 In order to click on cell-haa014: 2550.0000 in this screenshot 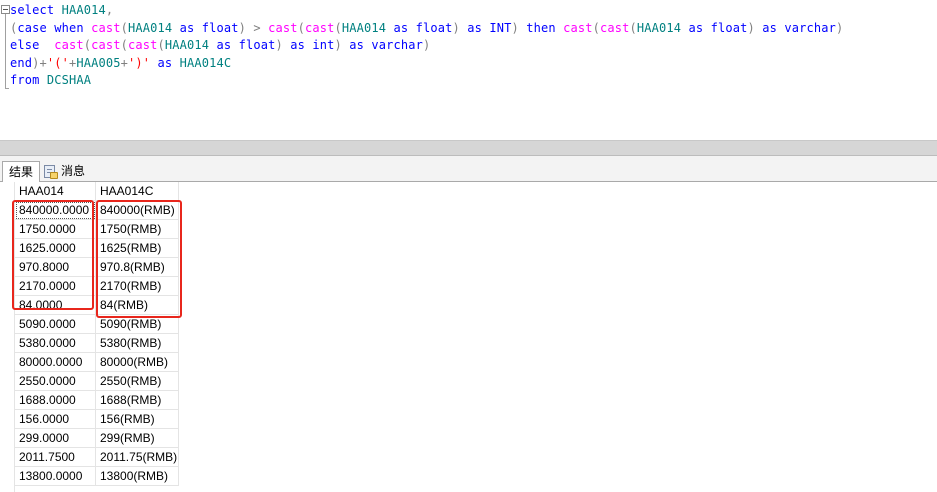, I will do `click(55, 381)`.